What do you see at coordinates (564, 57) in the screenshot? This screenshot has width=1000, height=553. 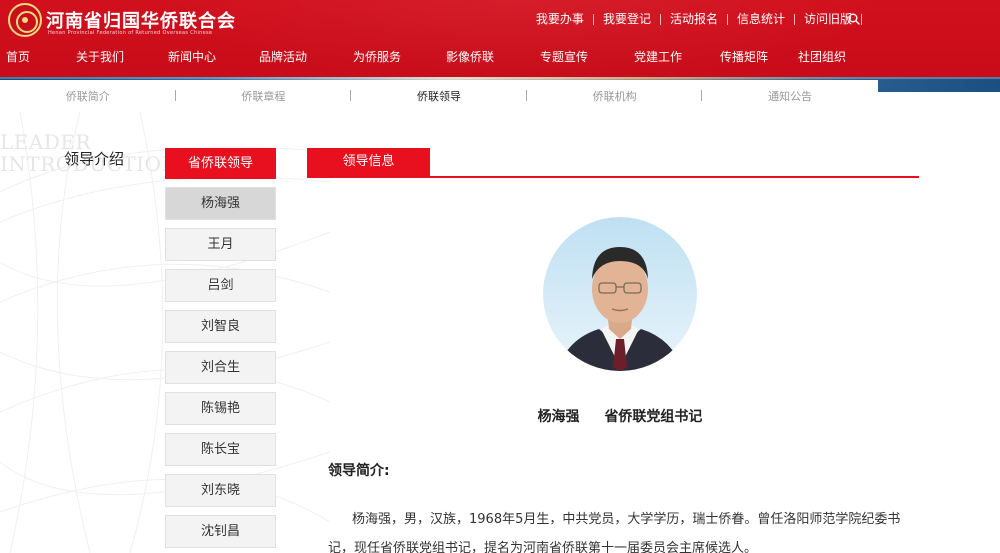 I see `nav-topics: 专题宣传` at bounding box center [564, 57].